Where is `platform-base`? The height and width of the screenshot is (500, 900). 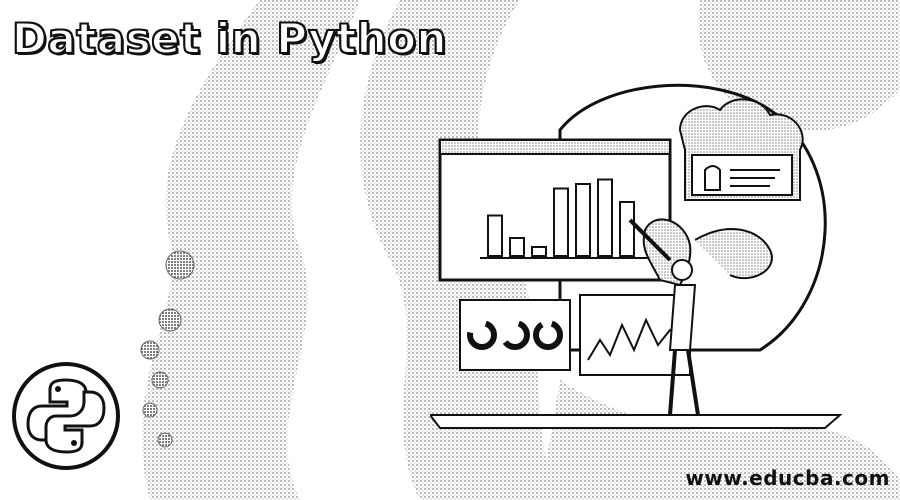
platform-base is located at coordinates (636, 421).